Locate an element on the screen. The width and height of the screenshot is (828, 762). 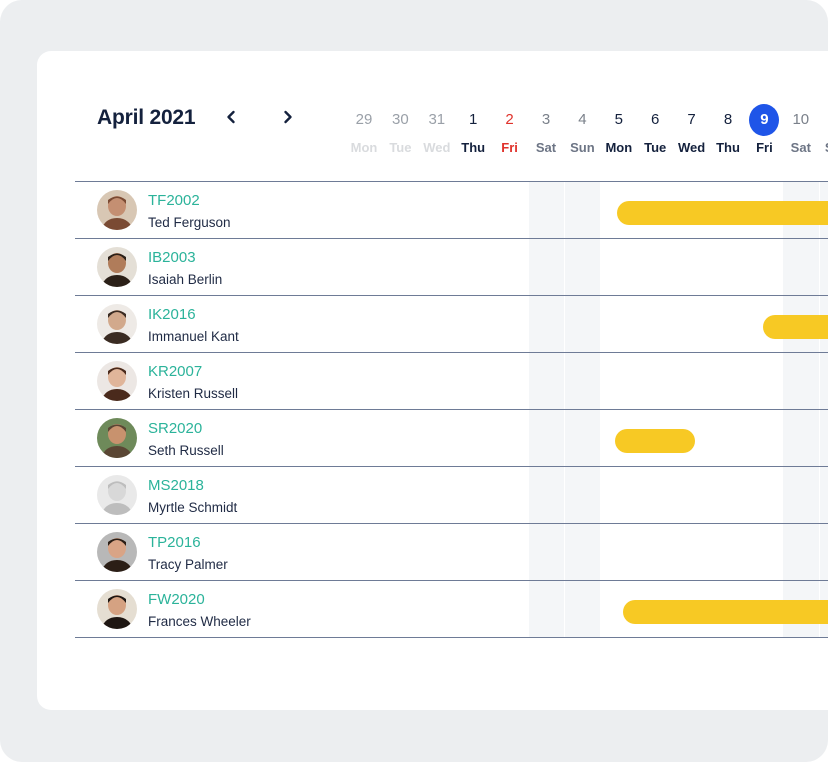
day-number: 6 is located at coordinates (655, 119).